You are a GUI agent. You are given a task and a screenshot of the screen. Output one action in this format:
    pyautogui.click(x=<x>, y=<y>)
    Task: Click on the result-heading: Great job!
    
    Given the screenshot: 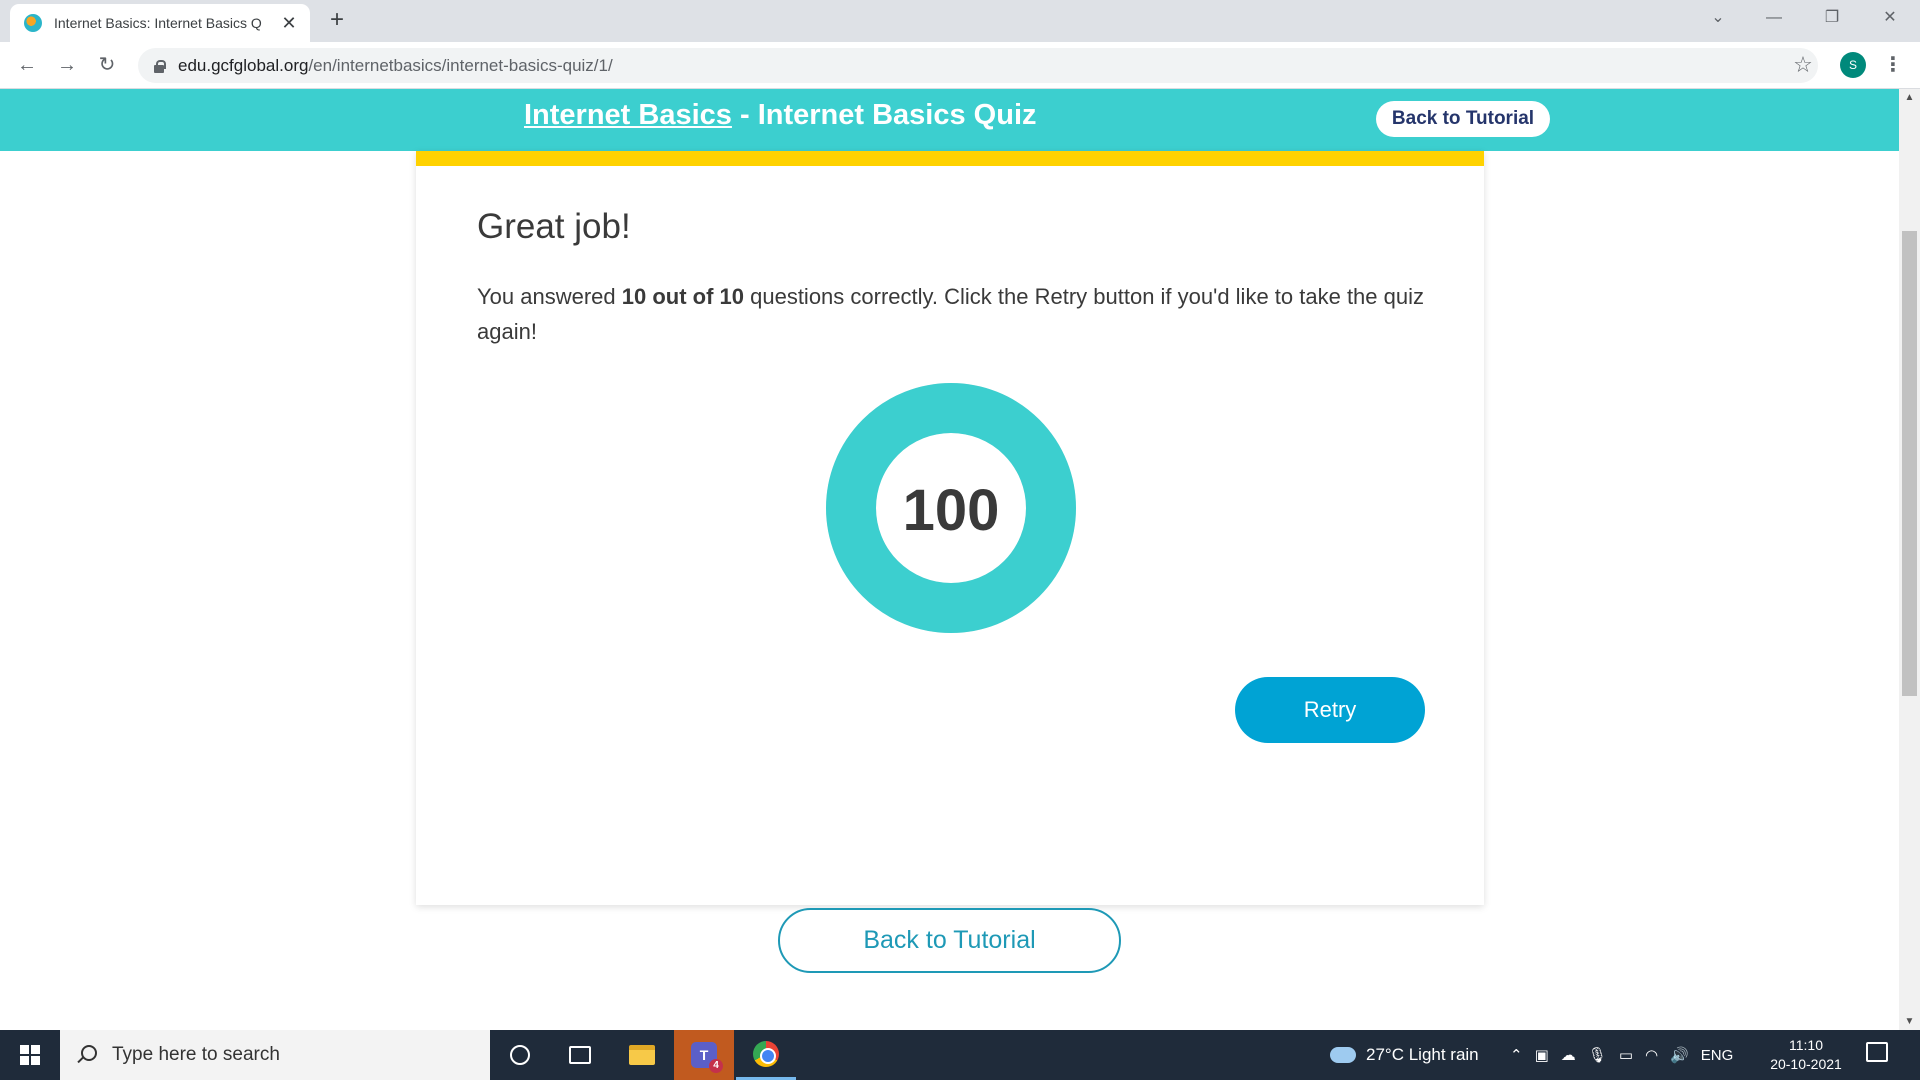 What is the action you would take?
    pyautogui.click(x=554, y=226)
    